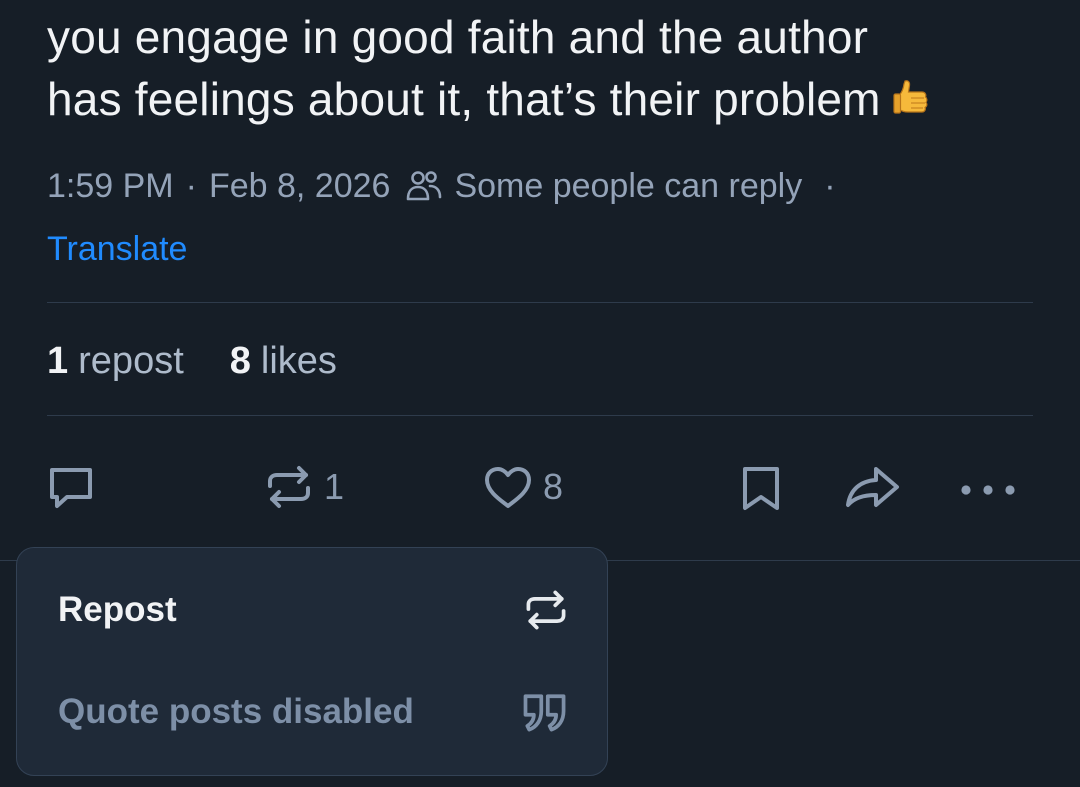 This screenshot has height=787, width=1080. I want to click on post-date: Feb 8, 2026, so click(299, 185).